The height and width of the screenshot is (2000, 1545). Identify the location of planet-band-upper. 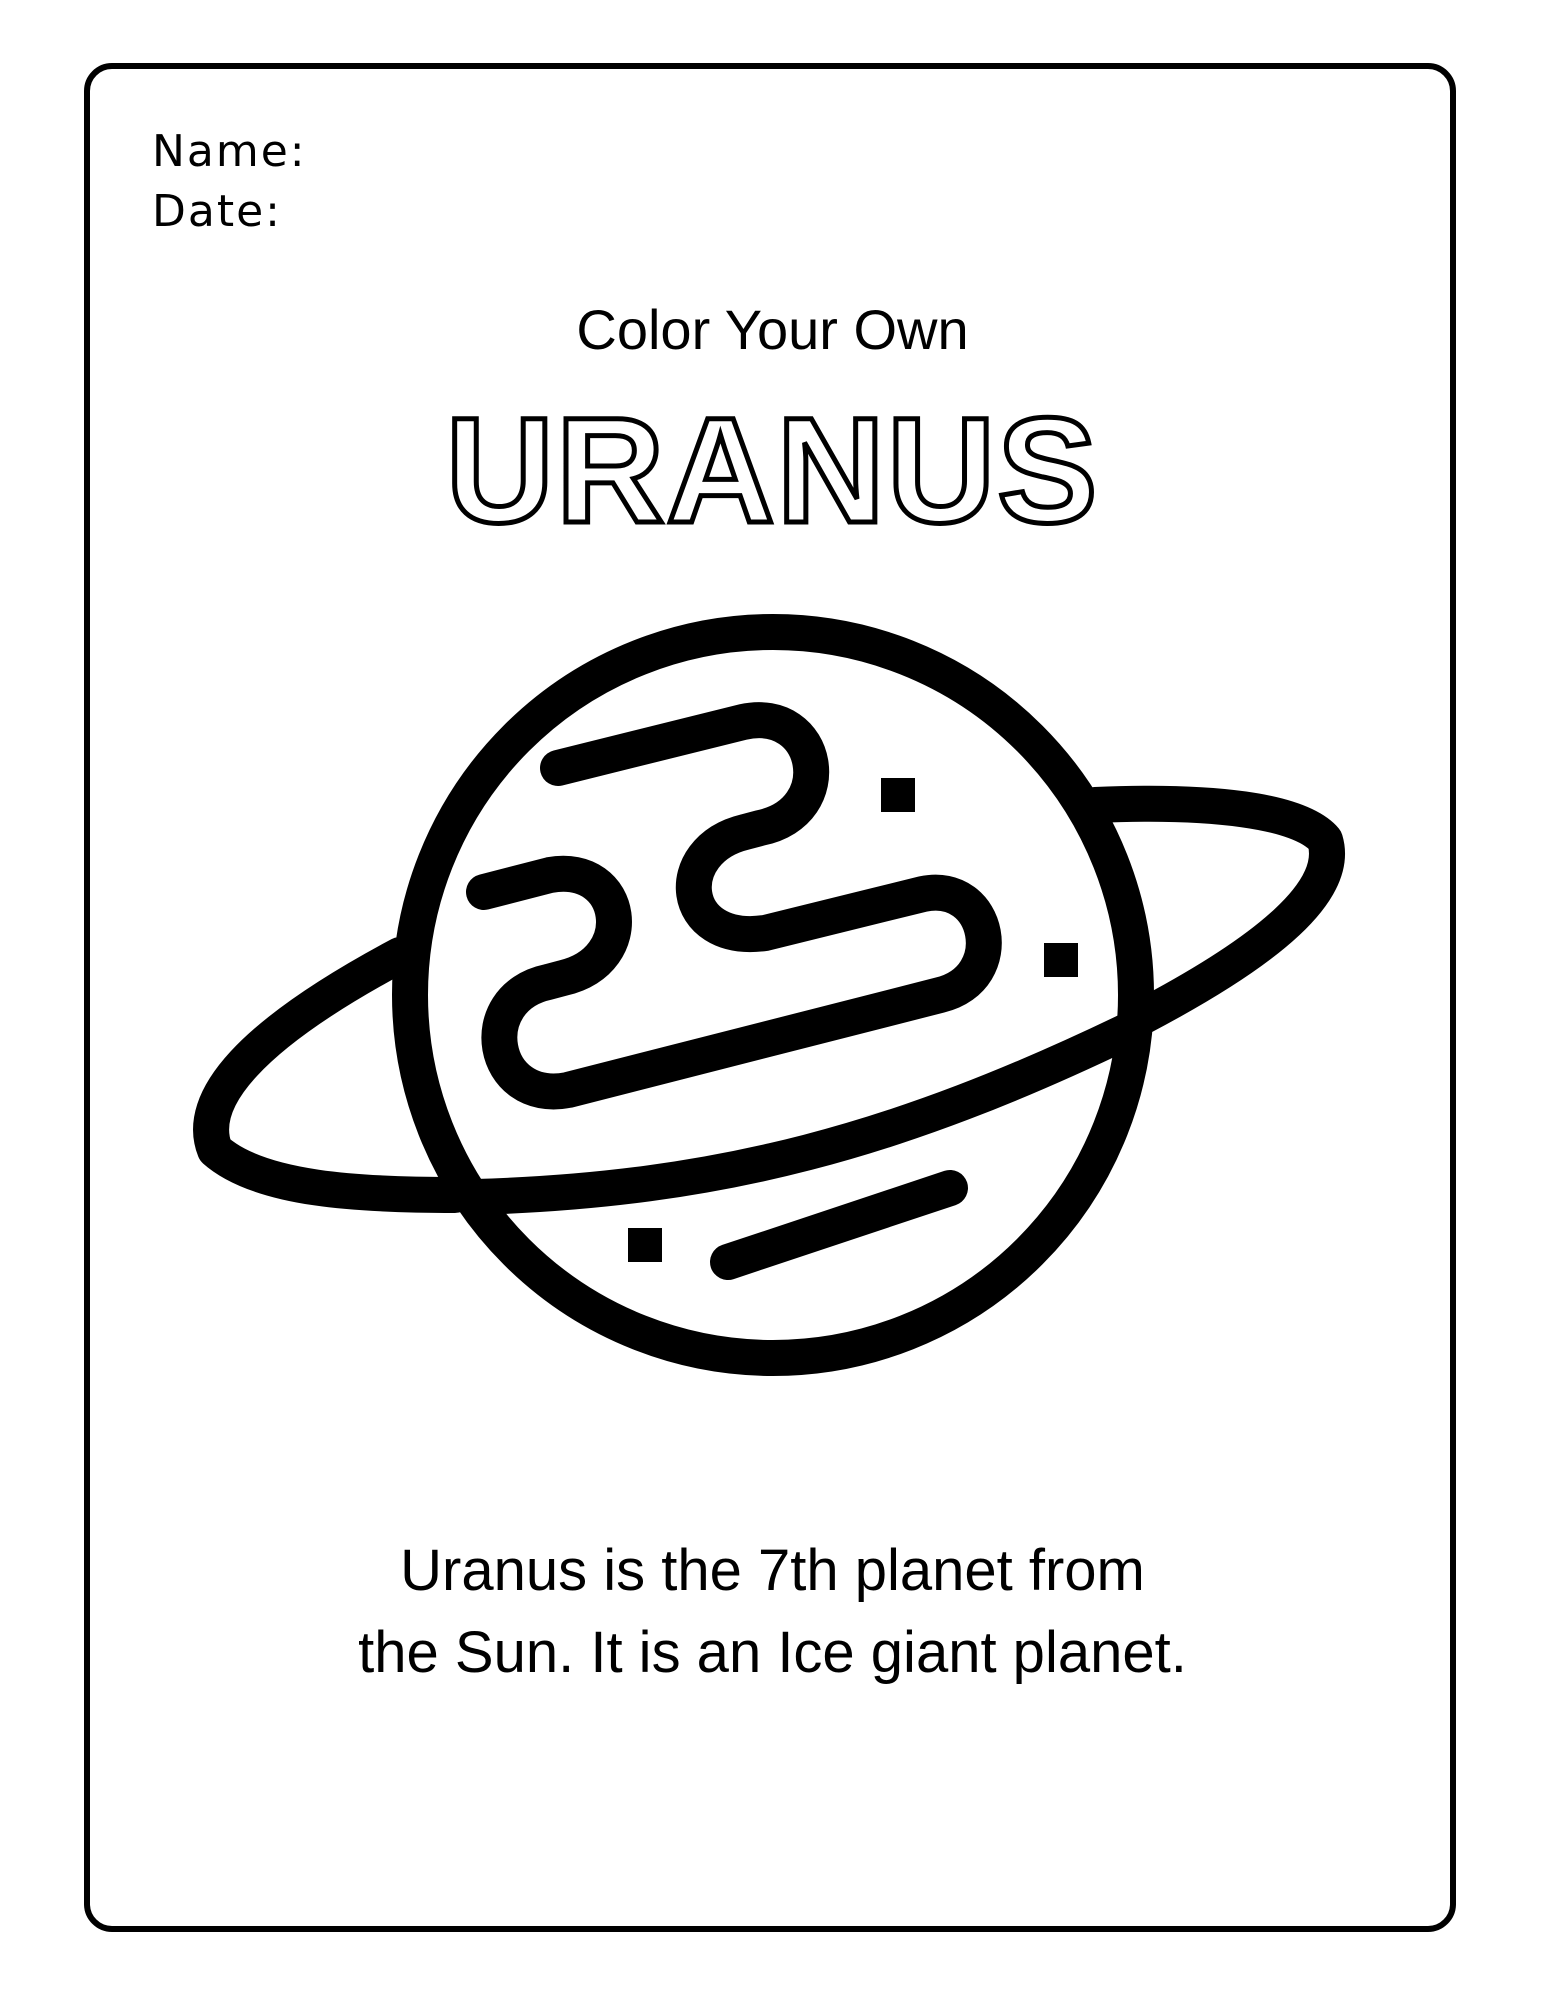
(734, 906).